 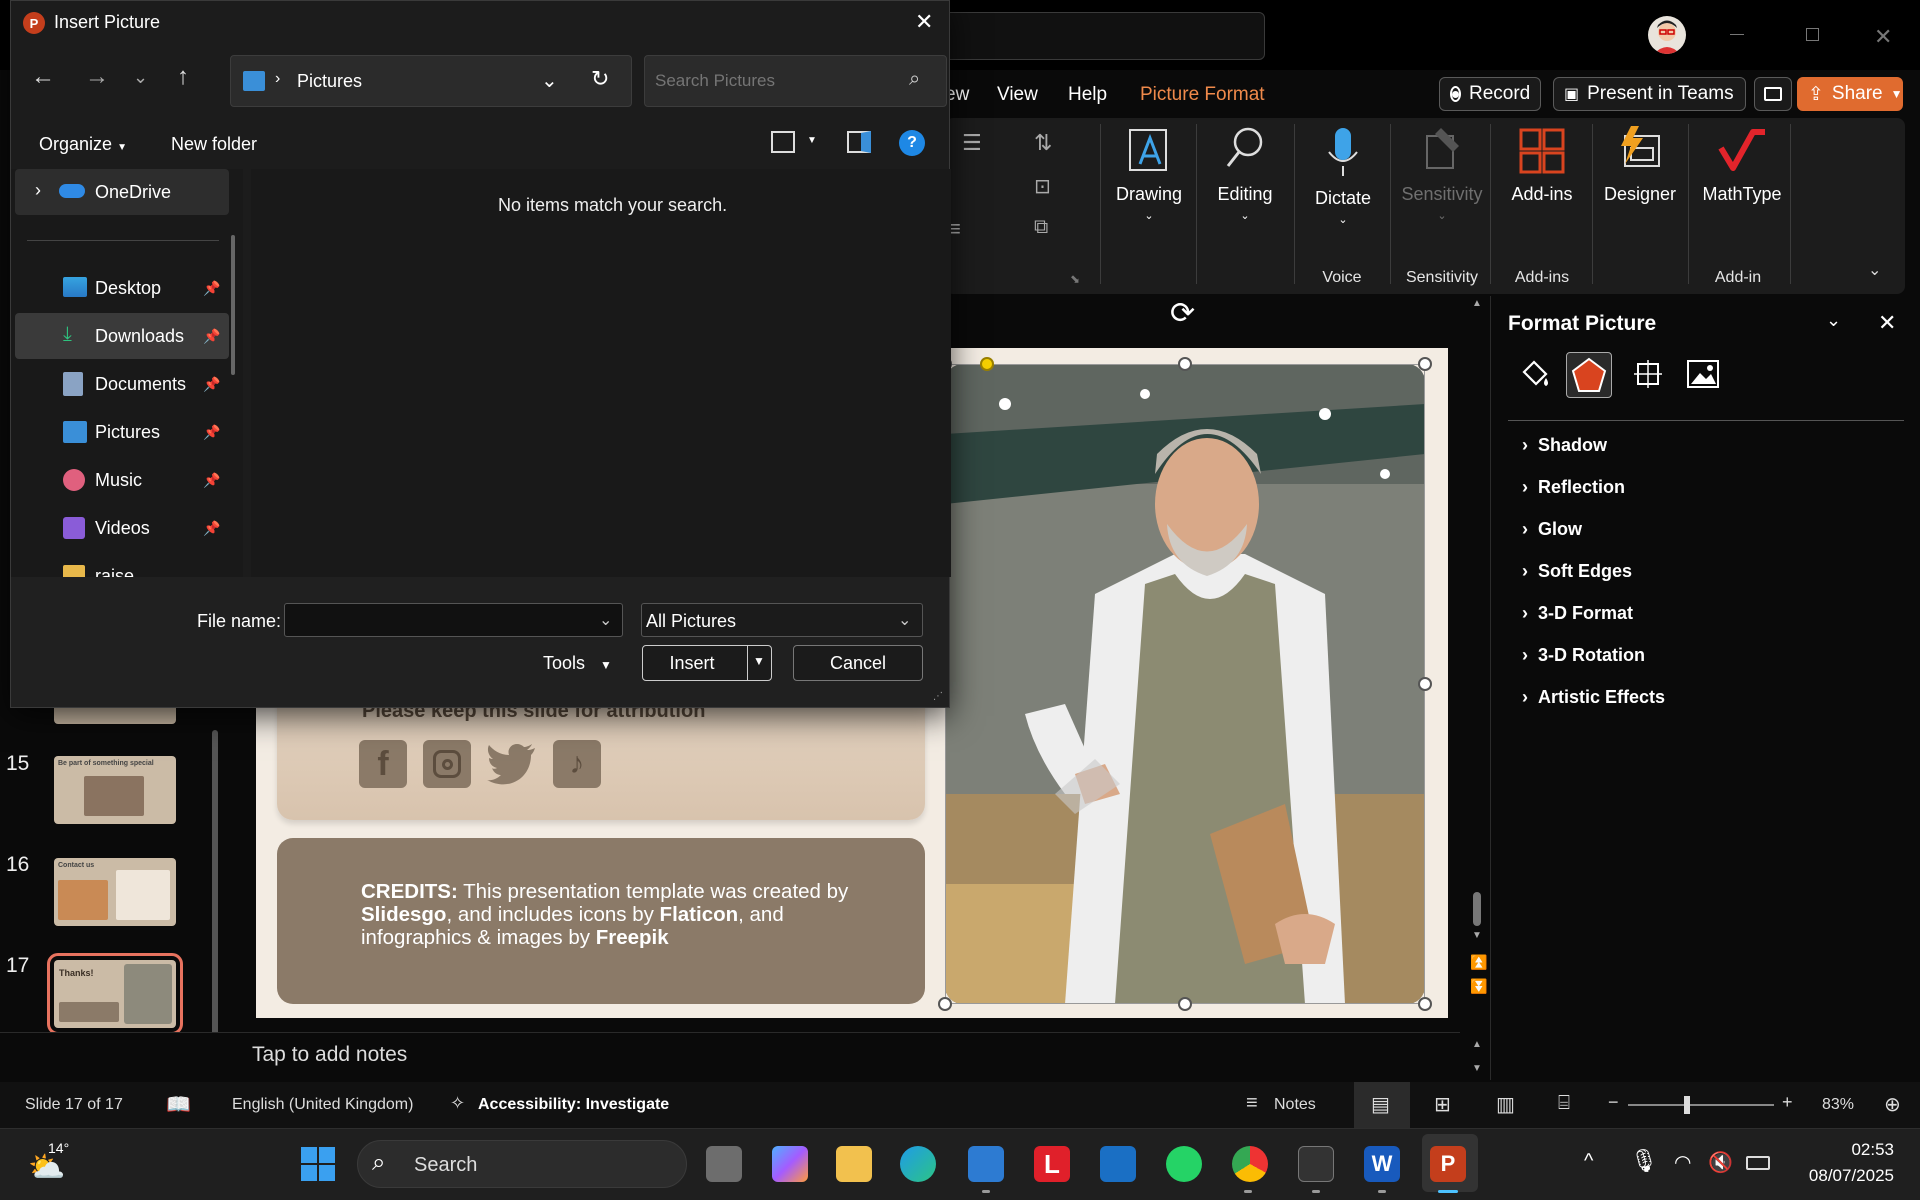 What do you see at coordinates (1505, 1104) in the screenshot?
I see `reading-view-icon: ▥` at bounding box center [1505, 1104].